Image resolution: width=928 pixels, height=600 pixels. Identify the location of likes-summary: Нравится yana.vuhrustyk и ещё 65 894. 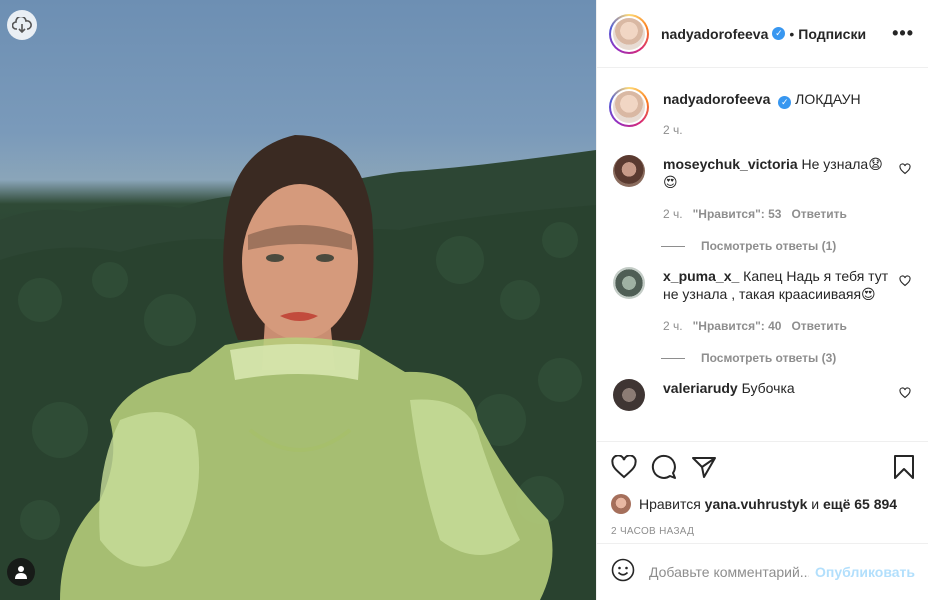
(763, 504).